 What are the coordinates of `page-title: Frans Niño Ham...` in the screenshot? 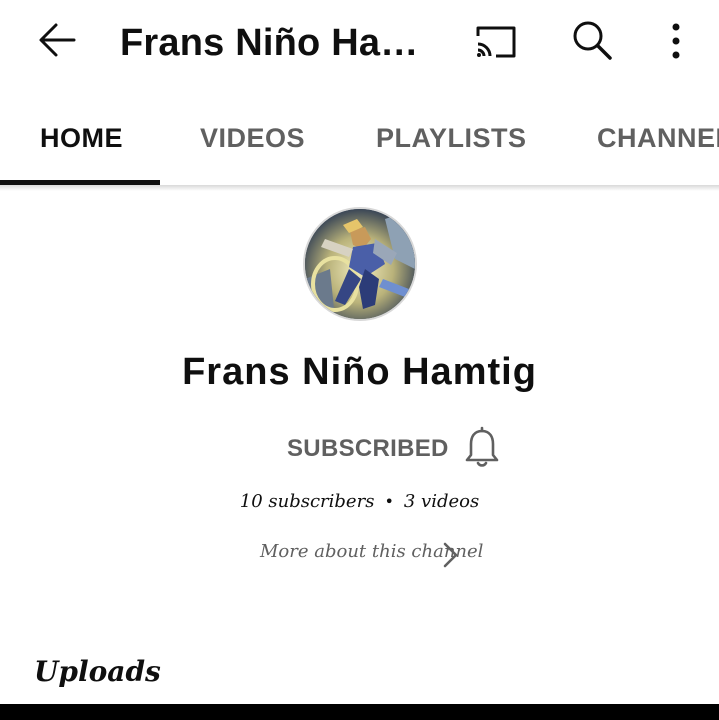 It's located at (279, 43).